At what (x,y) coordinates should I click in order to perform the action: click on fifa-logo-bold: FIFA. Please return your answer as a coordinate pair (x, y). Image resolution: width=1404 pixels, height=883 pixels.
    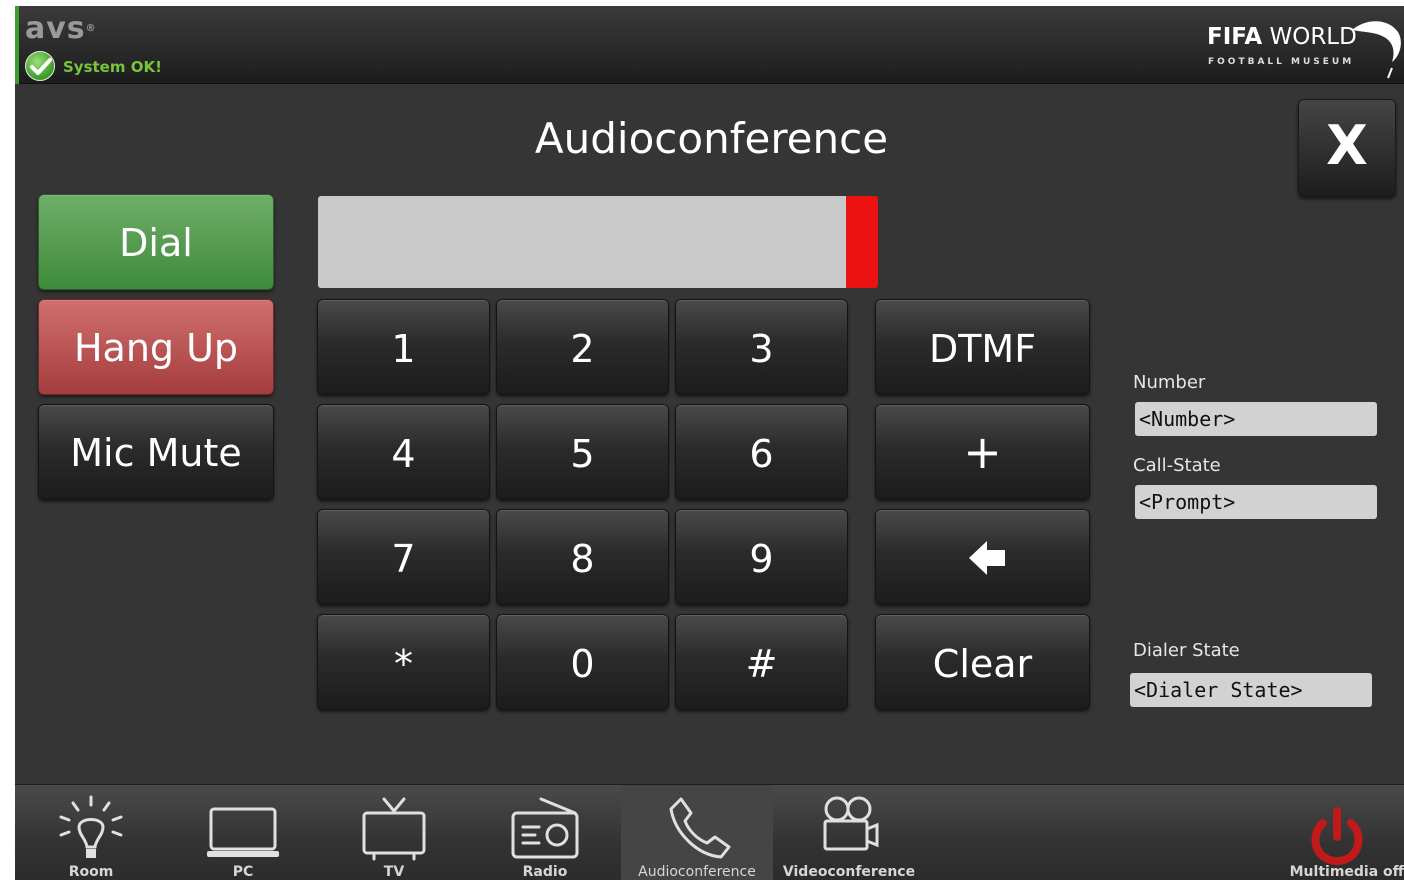
    Looking at the image, I should click on (1235, 37).